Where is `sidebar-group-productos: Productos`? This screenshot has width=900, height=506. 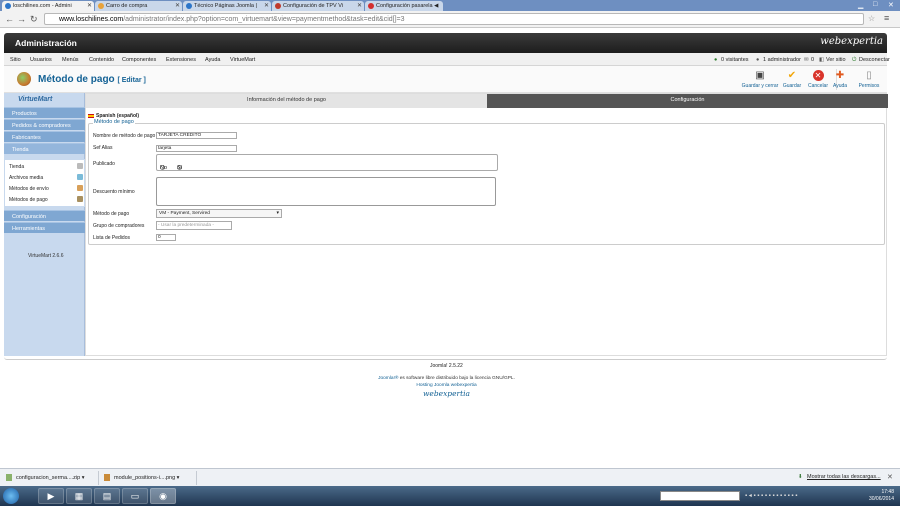 sidebar-group-productos: Productos is located at coordinates (44, 112).